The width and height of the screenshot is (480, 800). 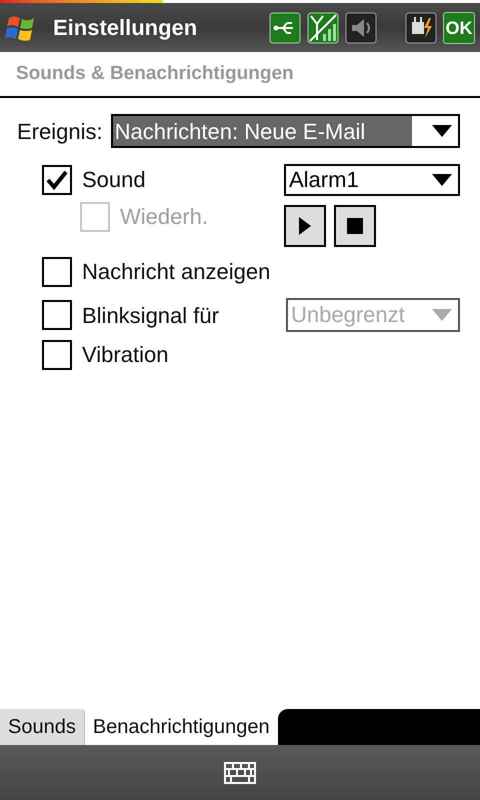 I want to click on speaker-icon, so click(x=361, y=28).